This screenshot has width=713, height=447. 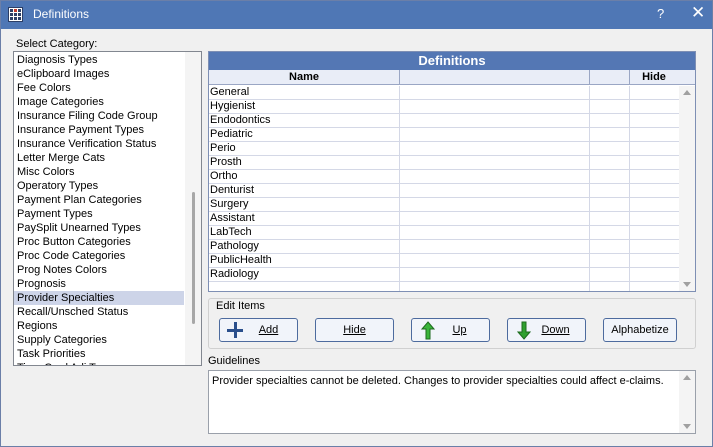 I want to click on category-list-item: Image Categories, so click(x=99, y=102).